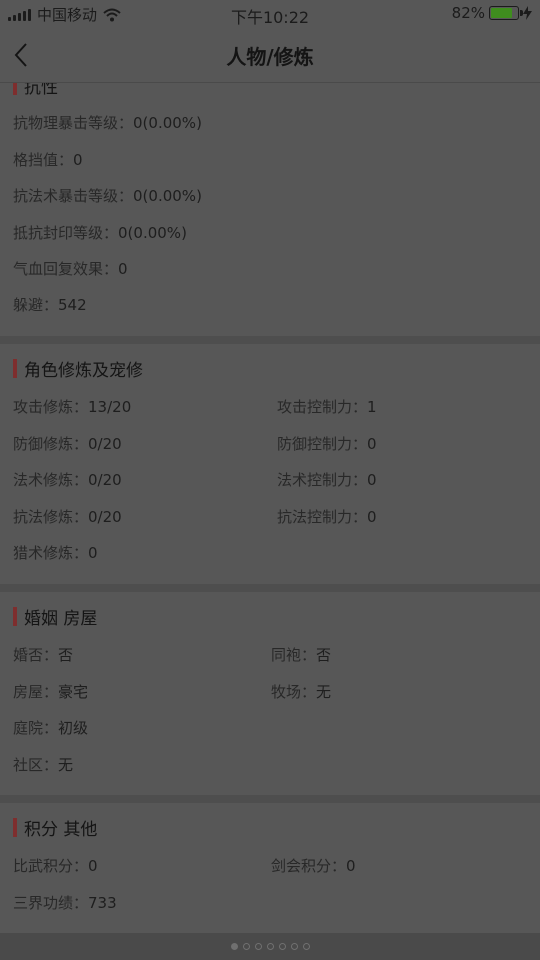  What do you see at coordinates (83, 370) in the screenshot?
I see `section-title: 角色修炼及宠修` at bounding box center [83, 370].